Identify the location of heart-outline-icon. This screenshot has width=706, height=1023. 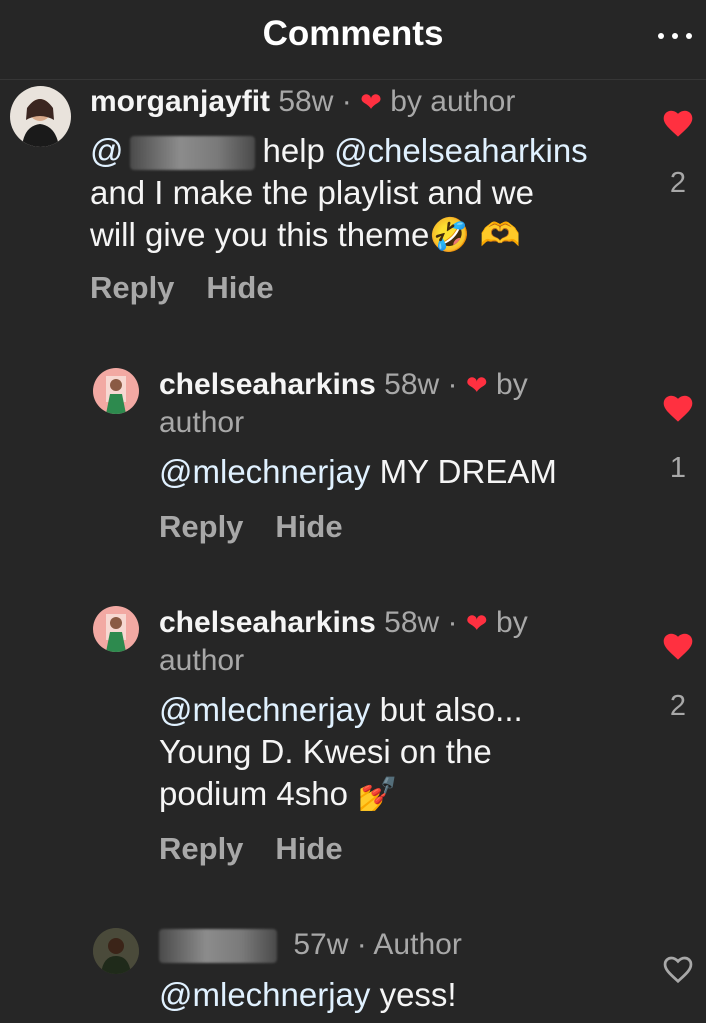
(678, 969).